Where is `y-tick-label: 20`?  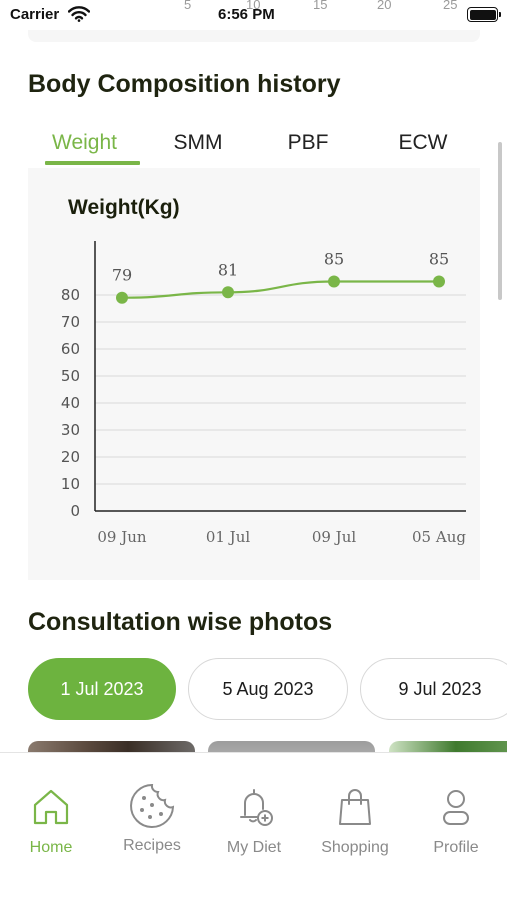 y-tick-label: 20 is located at coordinates (70, 457).